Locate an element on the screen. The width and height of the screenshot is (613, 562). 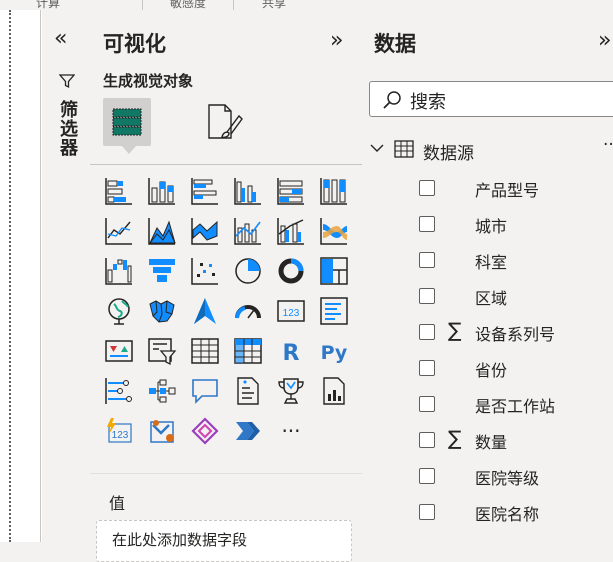
sigma-icon: ∑ is located at coordinates (455, 330).